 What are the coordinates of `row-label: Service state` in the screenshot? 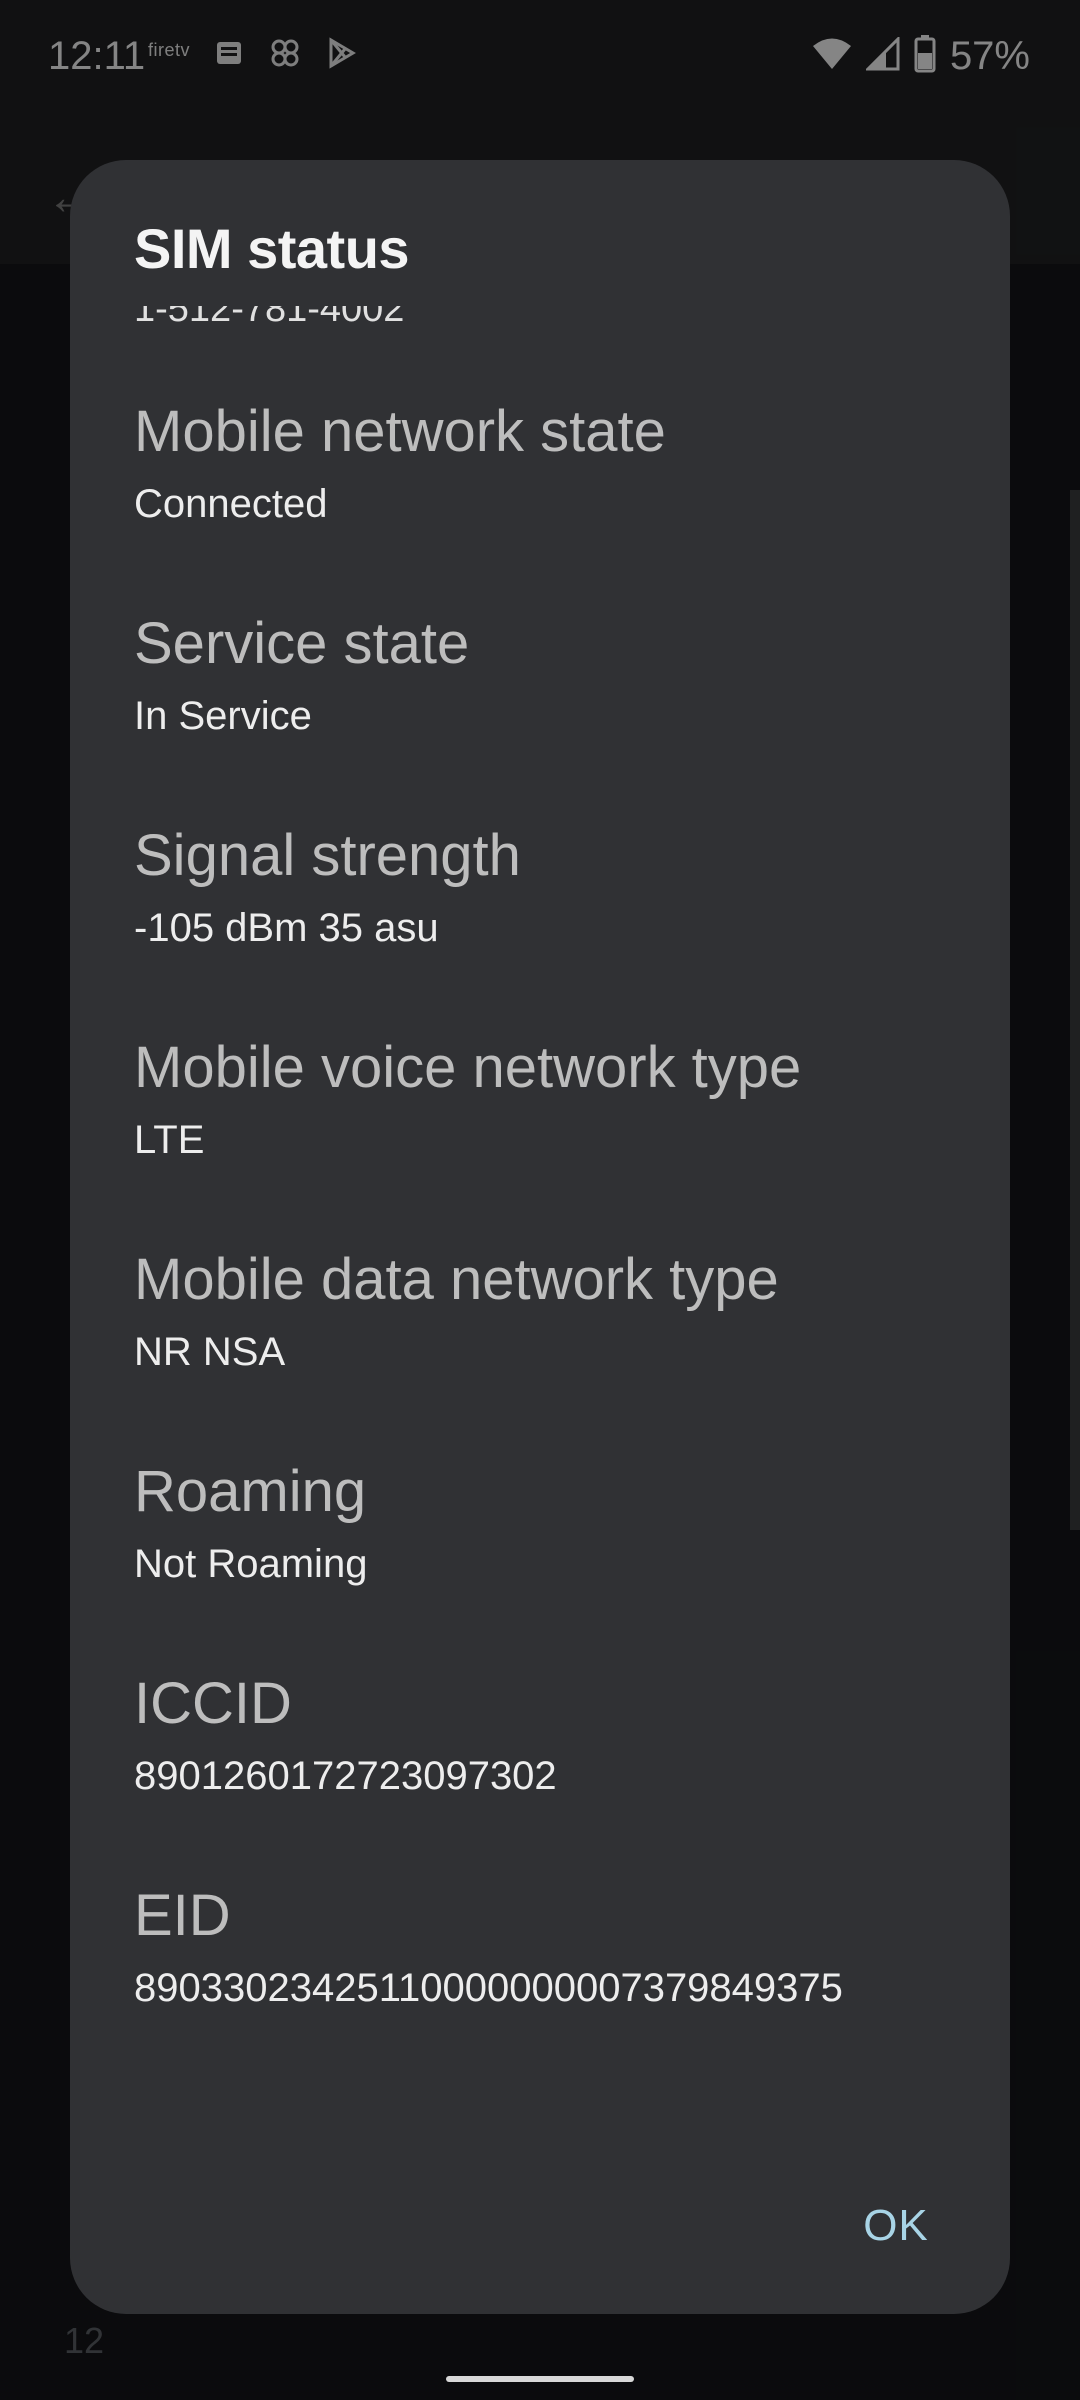 It's located at (302, 643).